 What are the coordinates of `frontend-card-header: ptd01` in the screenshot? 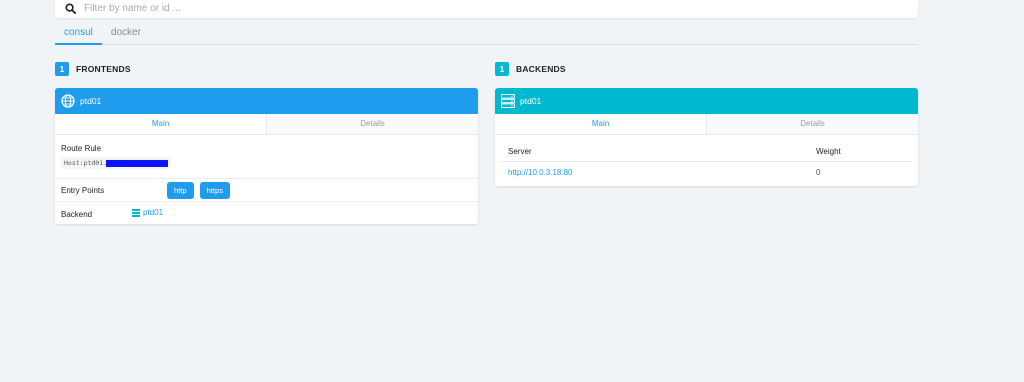 It's located at (266, 101).